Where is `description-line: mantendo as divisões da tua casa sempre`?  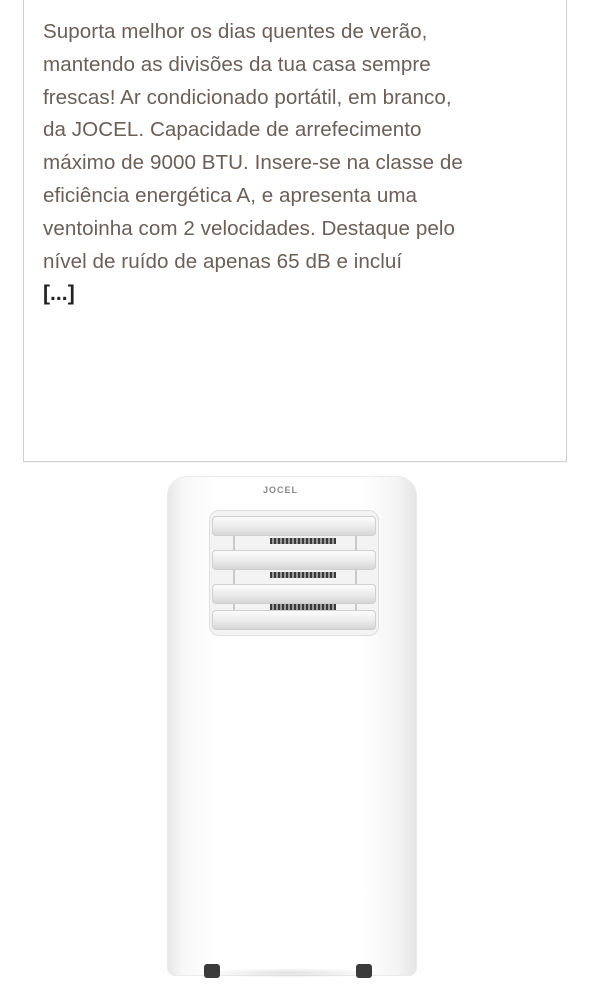 description-line: mantendo as divisões da tua casa sempre is located at coordinates (237, 64).